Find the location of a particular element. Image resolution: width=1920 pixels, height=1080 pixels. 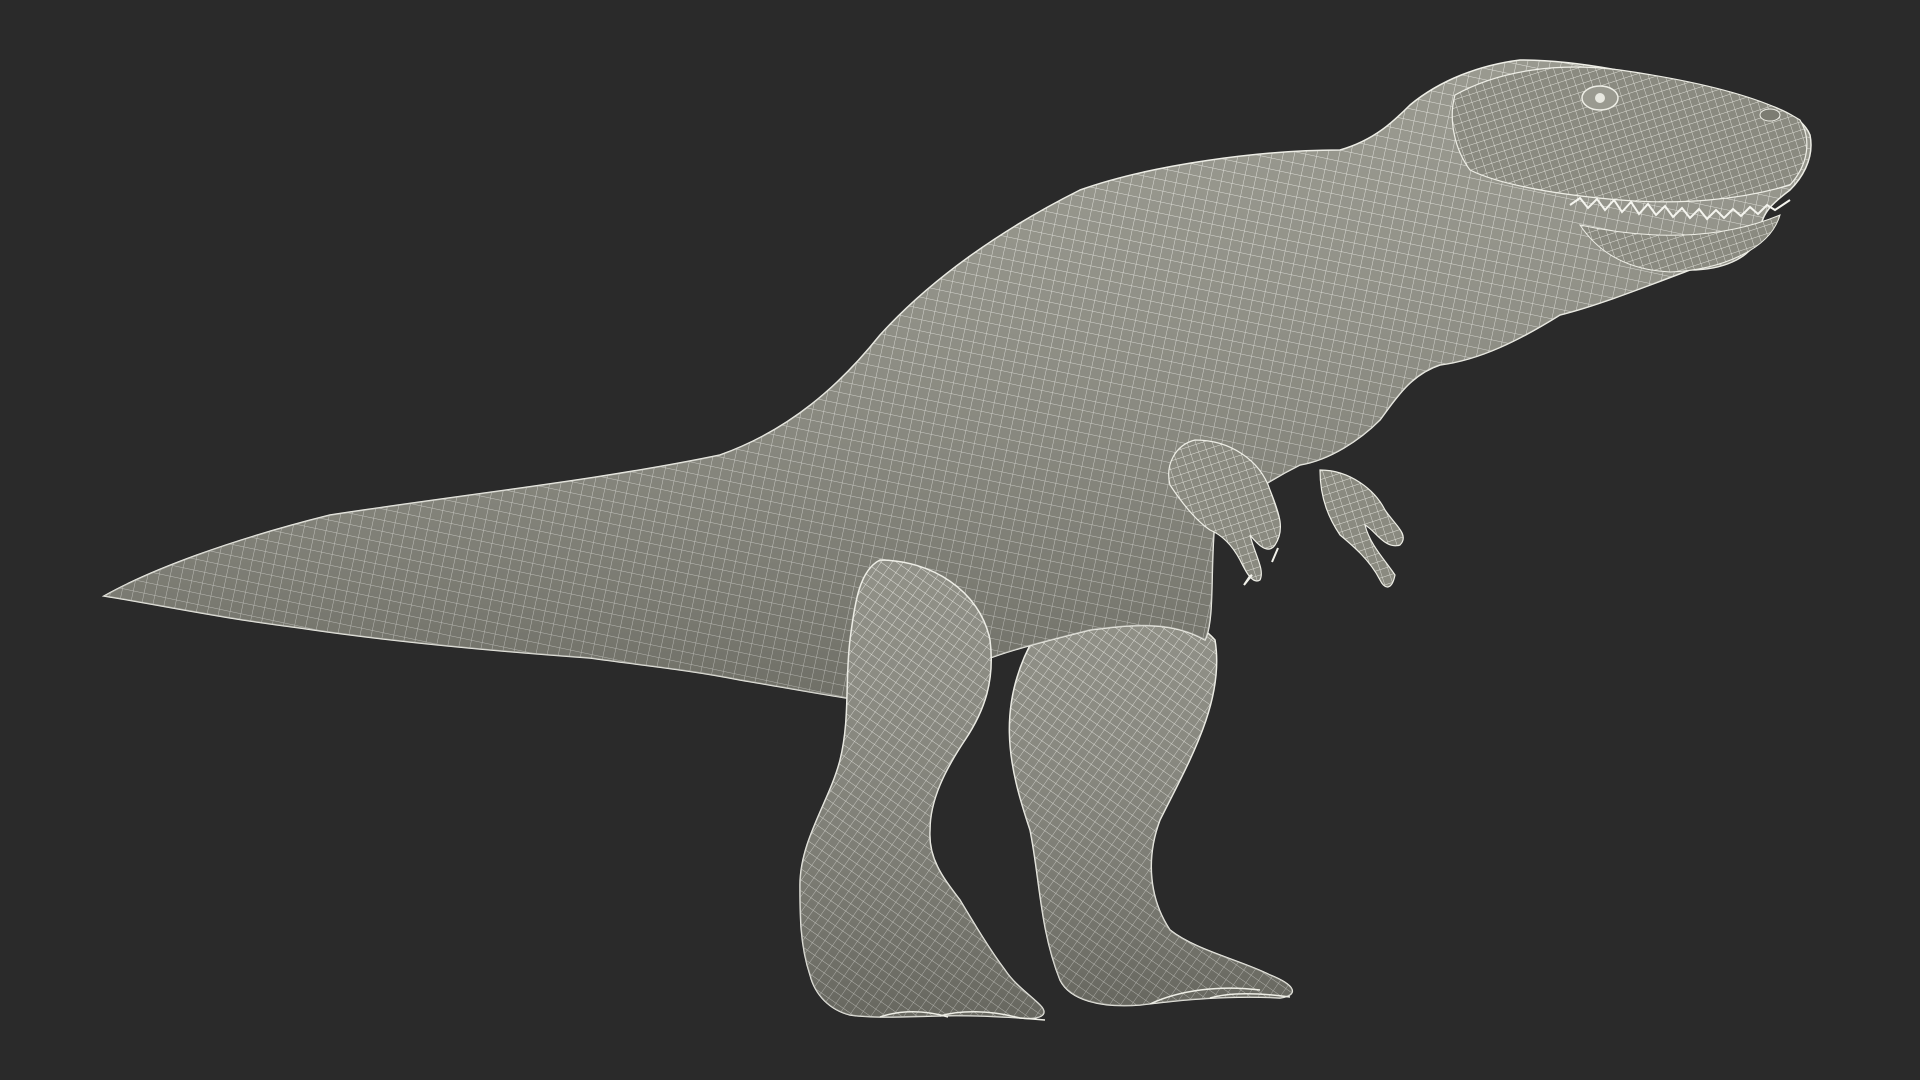

nostril is located at coordinates (1770, 115).